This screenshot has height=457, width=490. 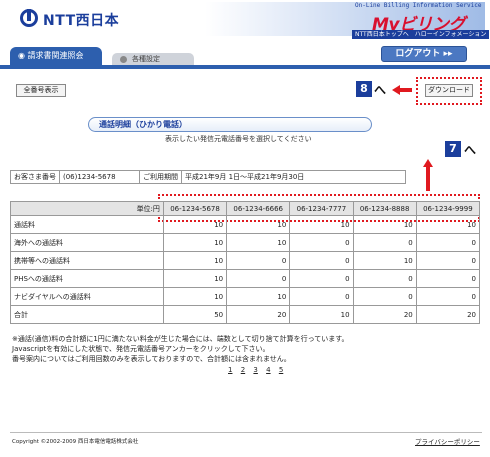 I want to click on service-tagline: On-Line Billing Information Service, so click(x=418, y=5).